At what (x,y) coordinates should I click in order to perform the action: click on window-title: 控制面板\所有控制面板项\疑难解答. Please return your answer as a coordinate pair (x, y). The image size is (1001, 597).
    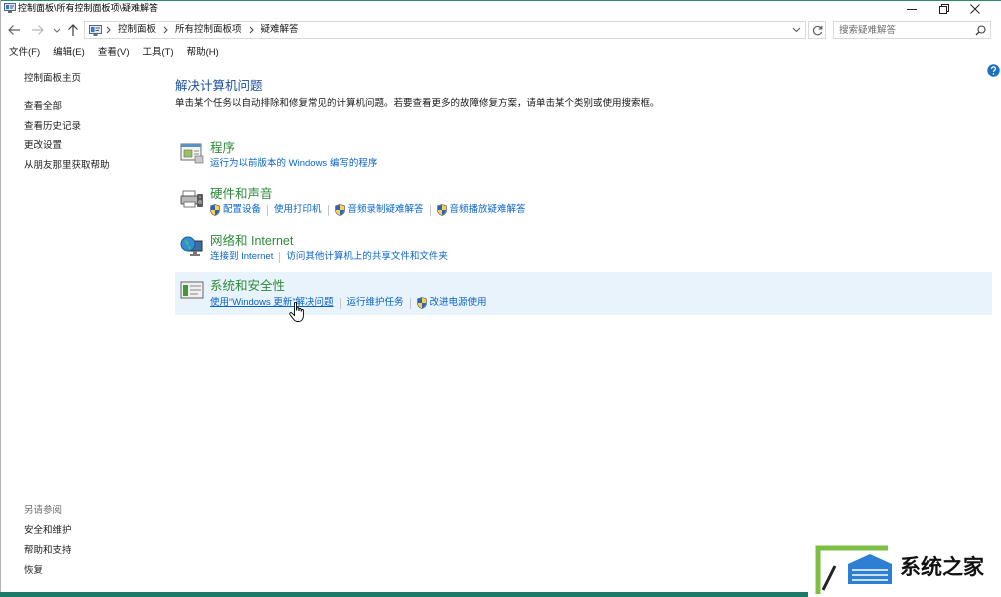
    Looking at the image, I should click on (88, 8).